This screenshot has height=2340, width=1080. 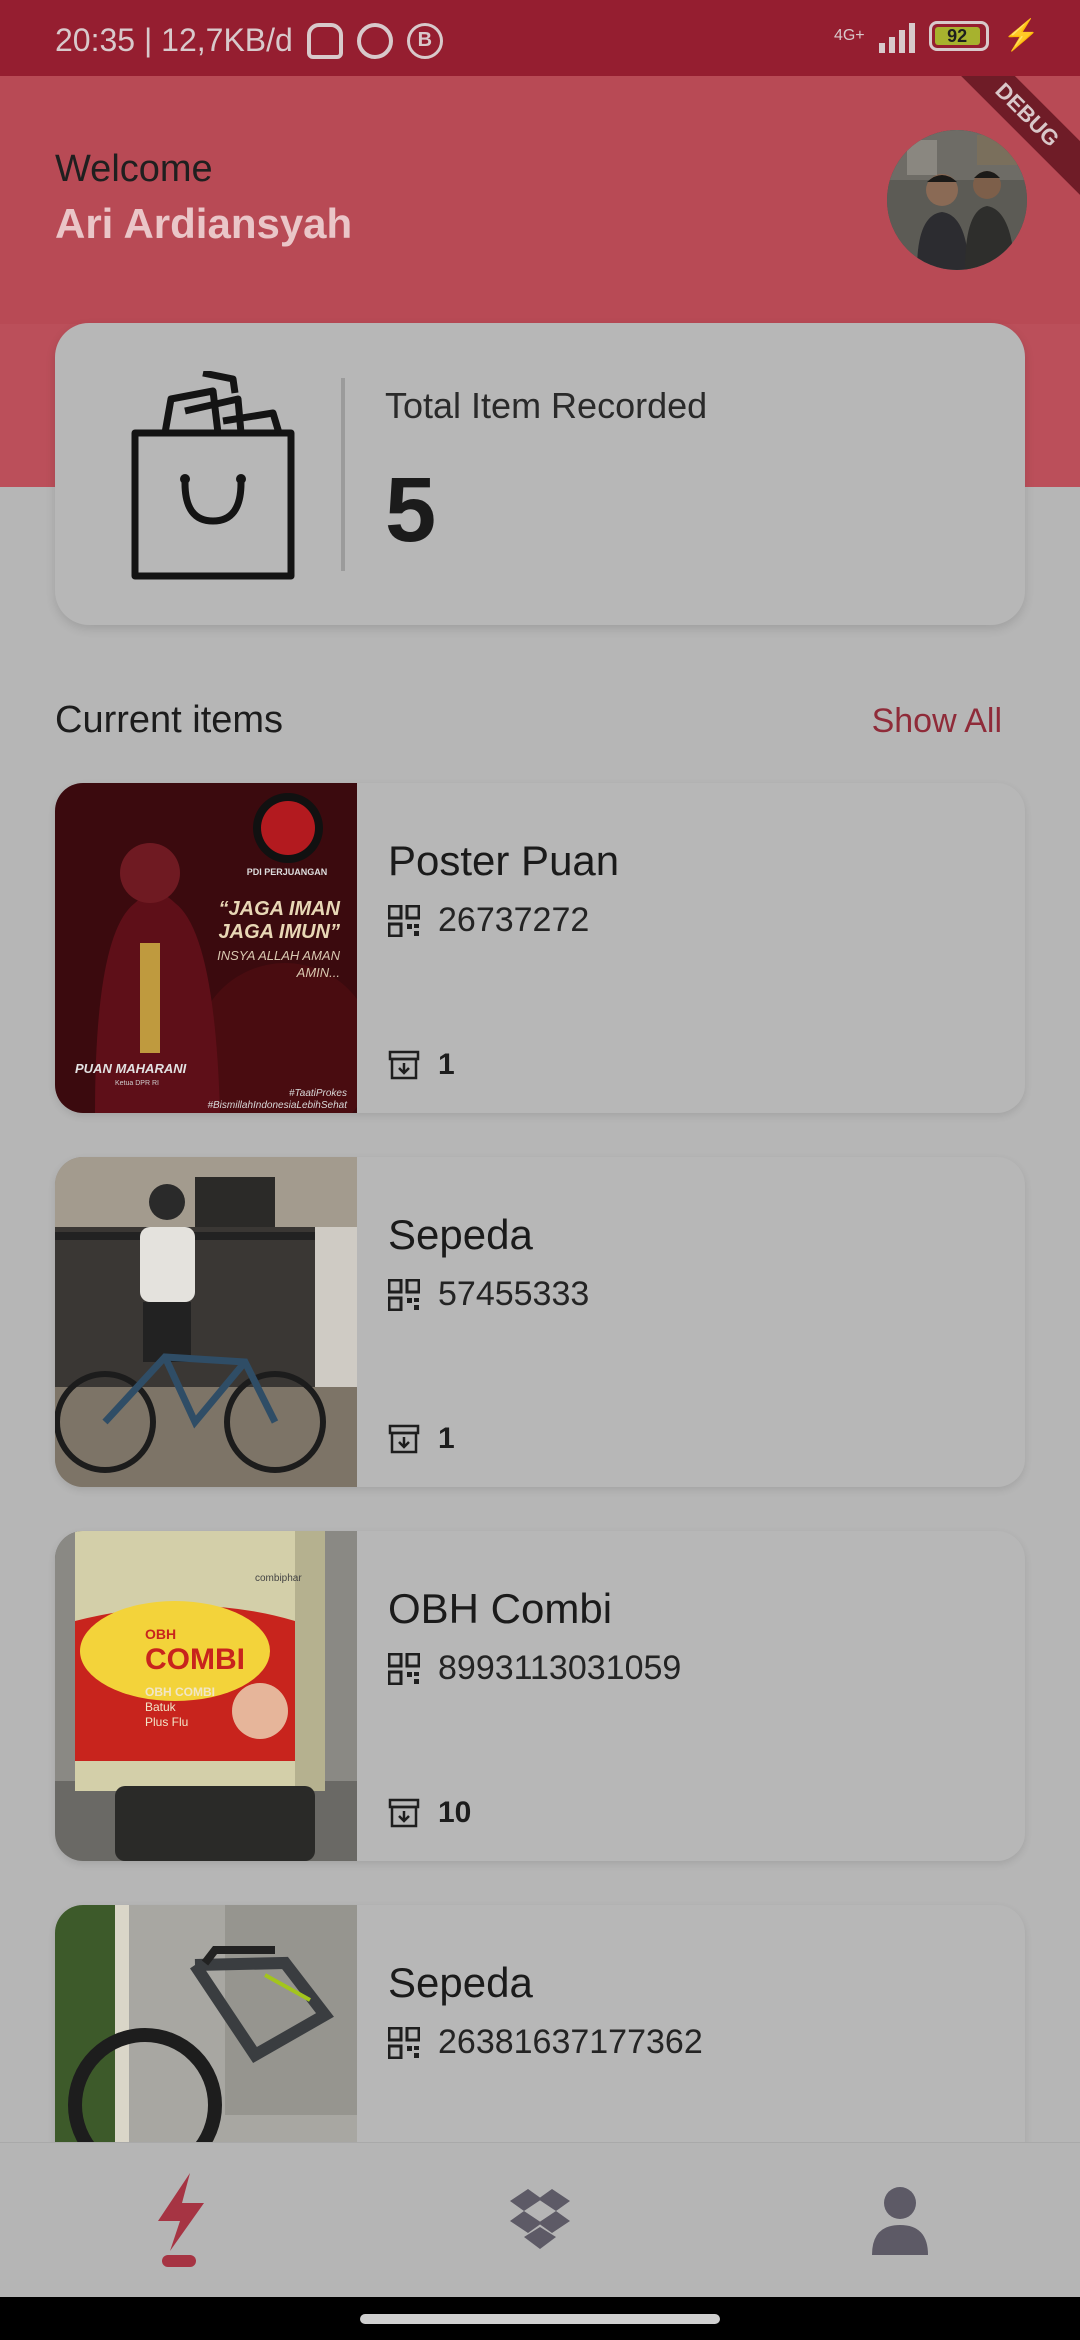 I want to click on summary-label: Total Item Recorded, so click(x=546, y=405).